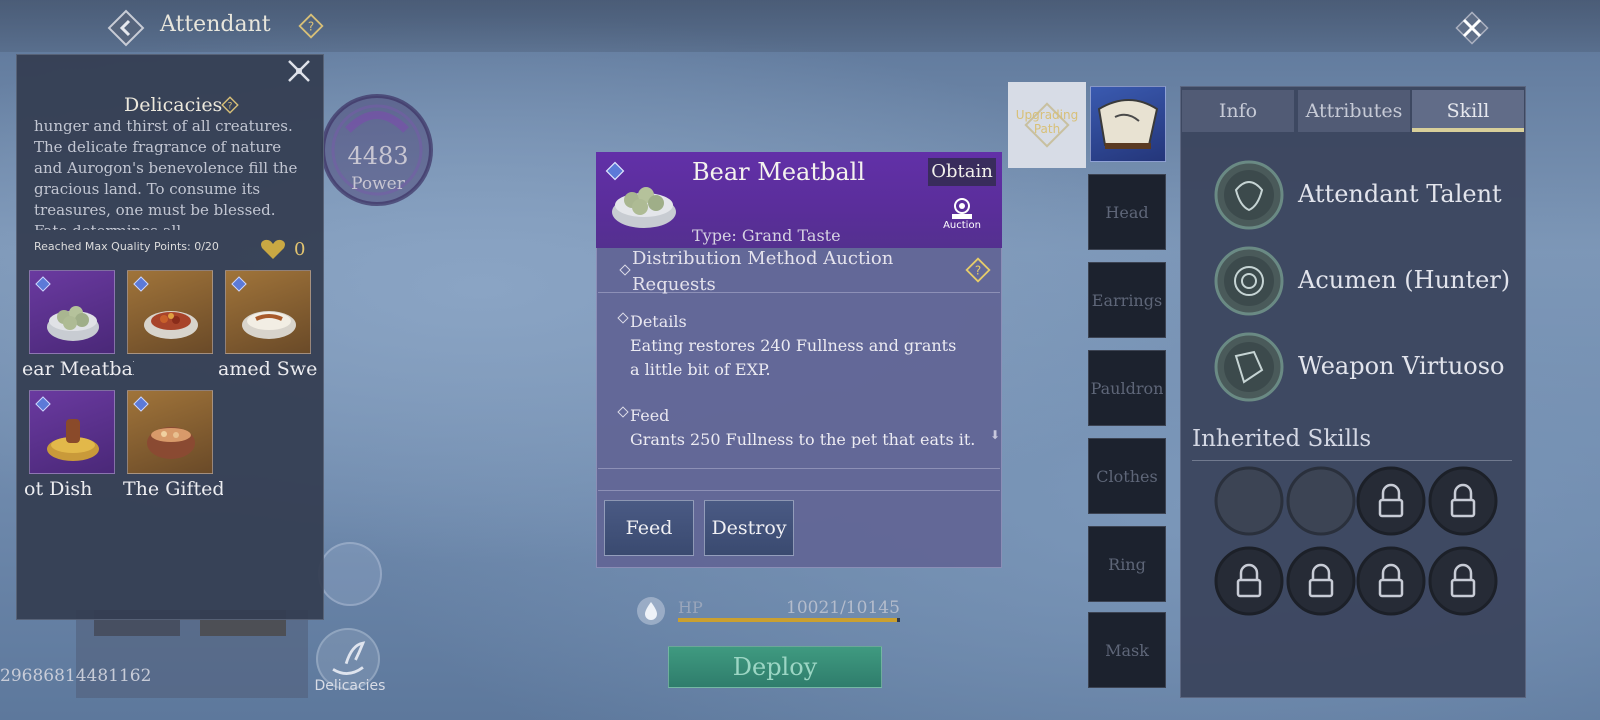 The width and height of the screenshot is (1600, 720). I want to click on skill-name: Acumen (Hunter), so click(1404, 280).